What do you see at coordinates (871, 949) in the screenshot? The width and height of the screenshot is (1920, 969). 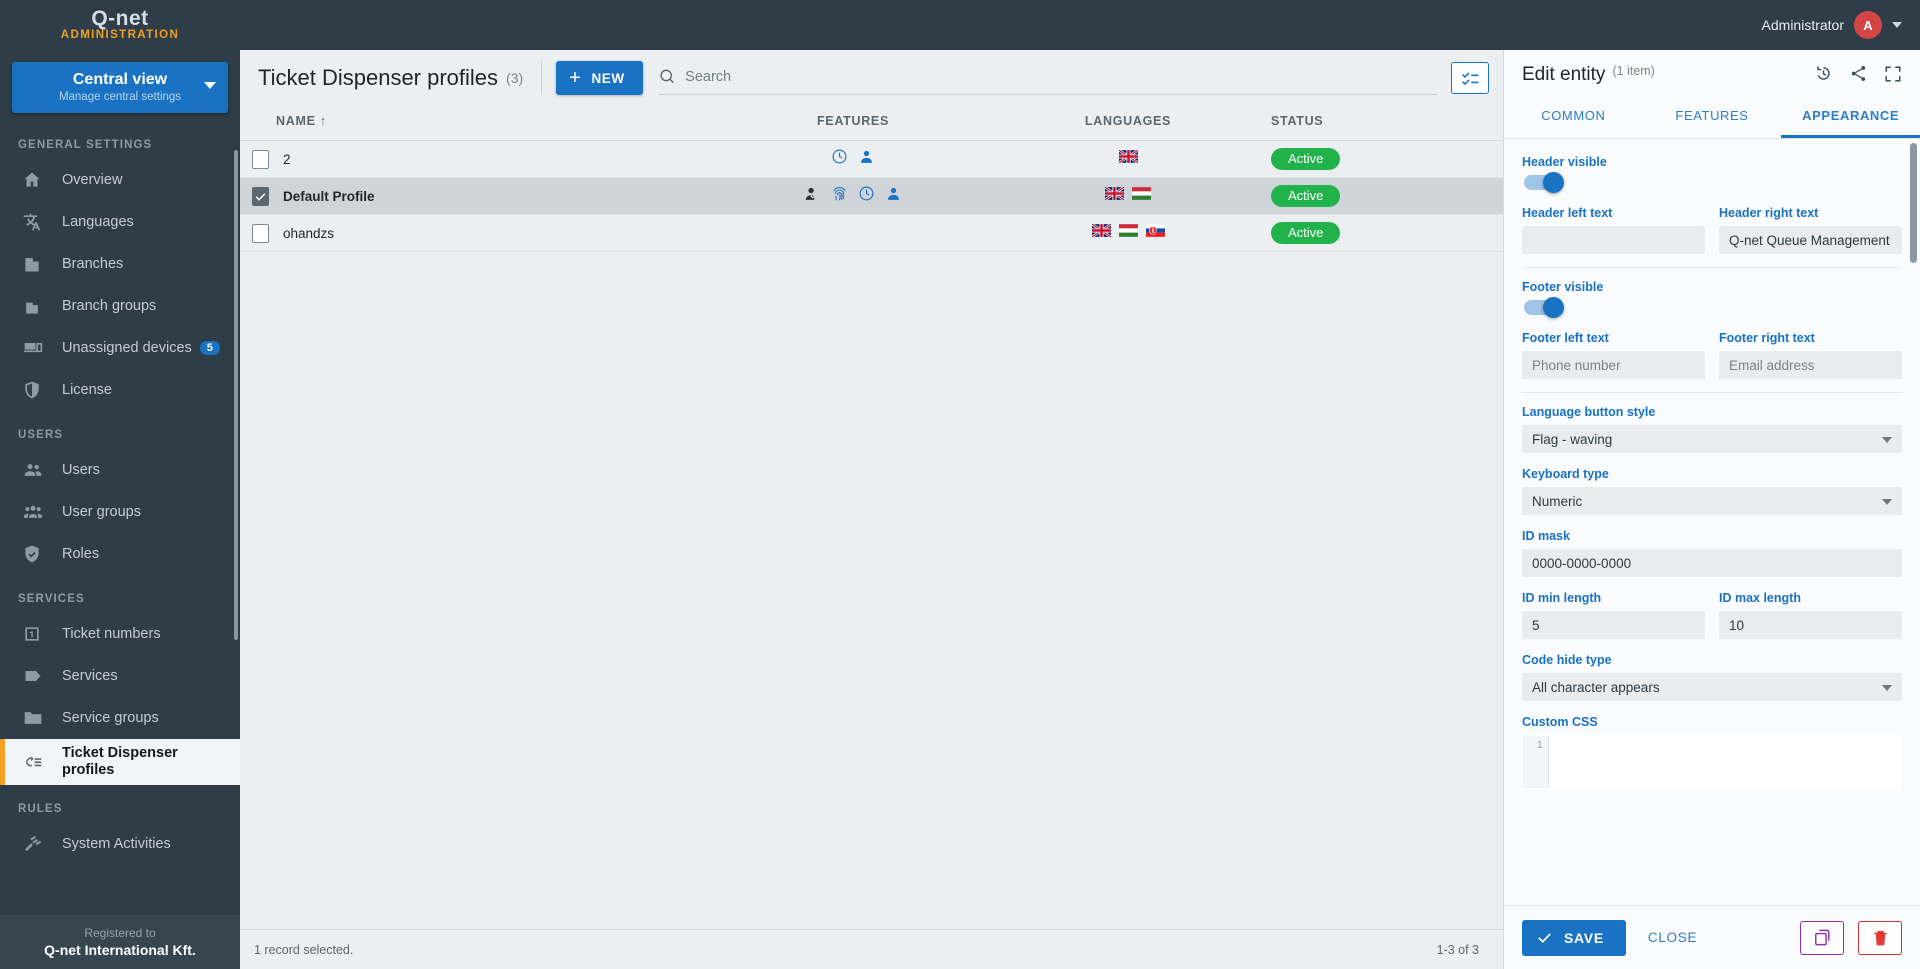 I see `table-footer: 1 record selected. 1-3 of 3` at bounding box center [871, 949].